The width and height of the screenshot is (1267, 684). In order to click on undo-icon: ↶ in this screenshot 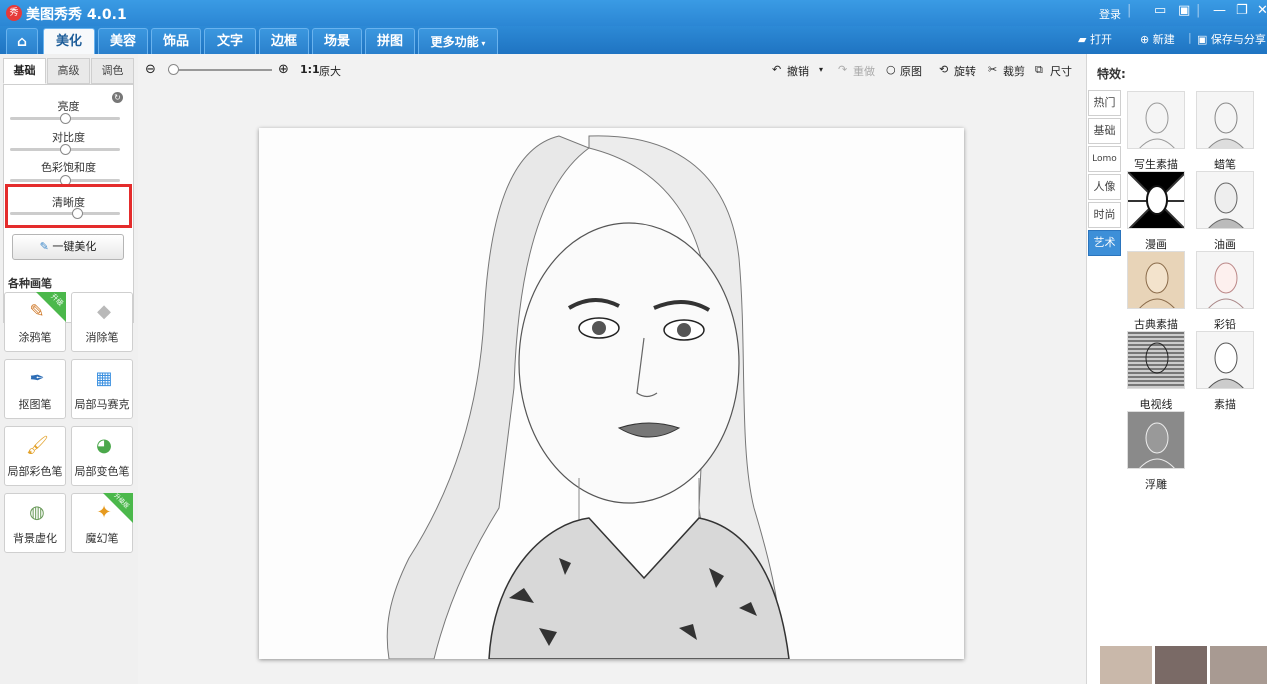, I will do `click(776, 69)`.